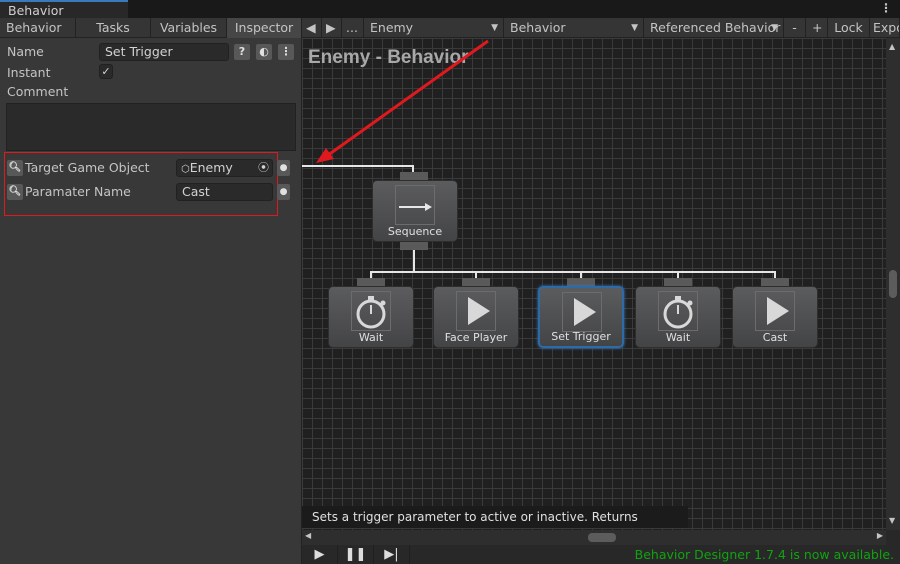 Image resolution: width=900 pixels, height=564 pixels. Describe the element at coordinates (286, 52) in the screenshot. I see `options-menu-icon: ⋮` at that location.